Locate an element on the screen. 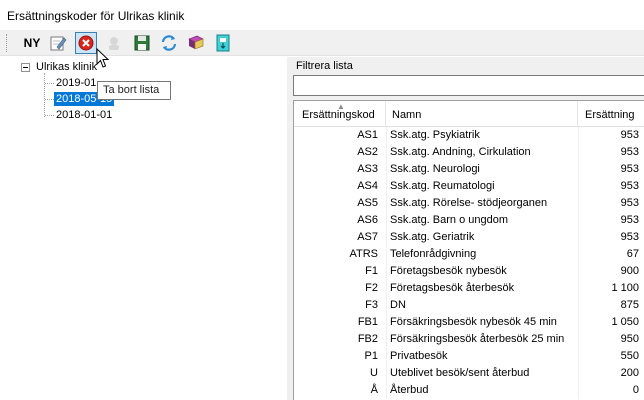 Image resolution: width=644 pixels, height=400 pixels. row-name: Ssk.atg. Neurologi is located at coordinates (481, 169).